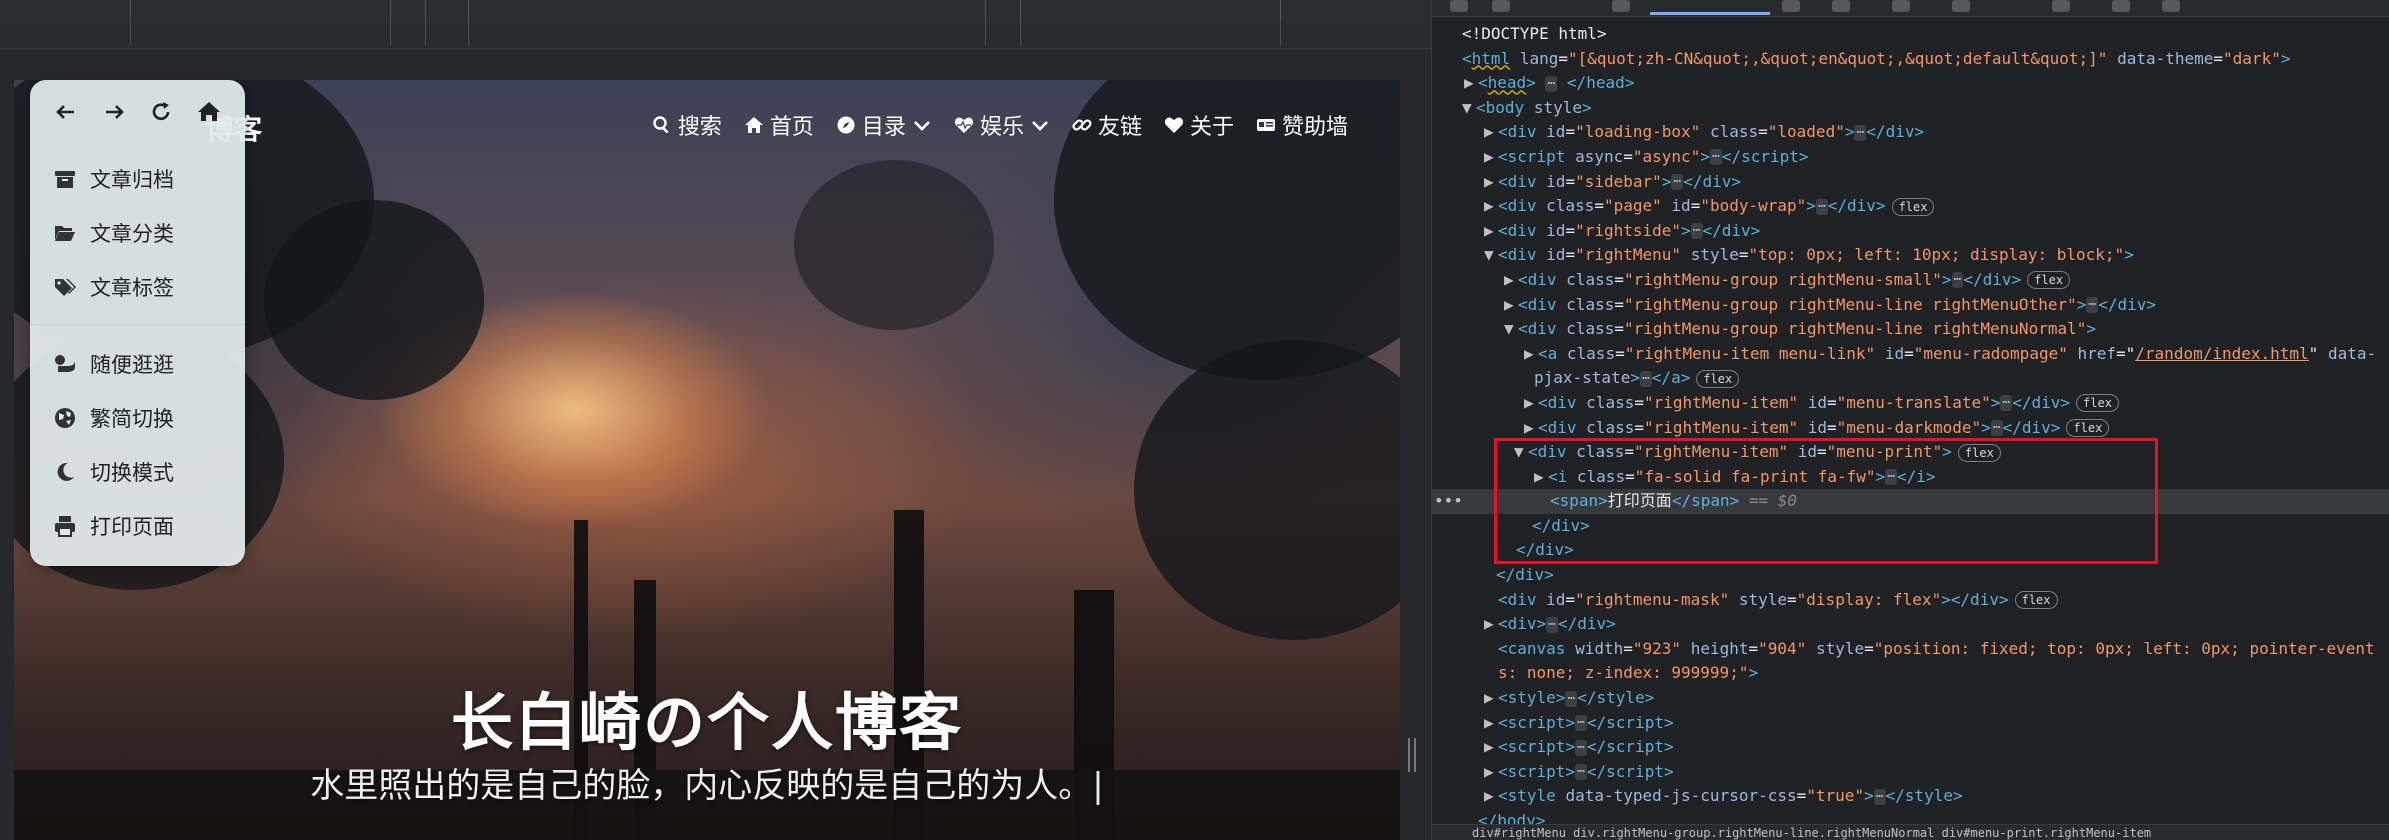  Describe the element at coordinates (1910, 108) in the screenshot. I see `dom-line: ▼ <body style>` at that location.